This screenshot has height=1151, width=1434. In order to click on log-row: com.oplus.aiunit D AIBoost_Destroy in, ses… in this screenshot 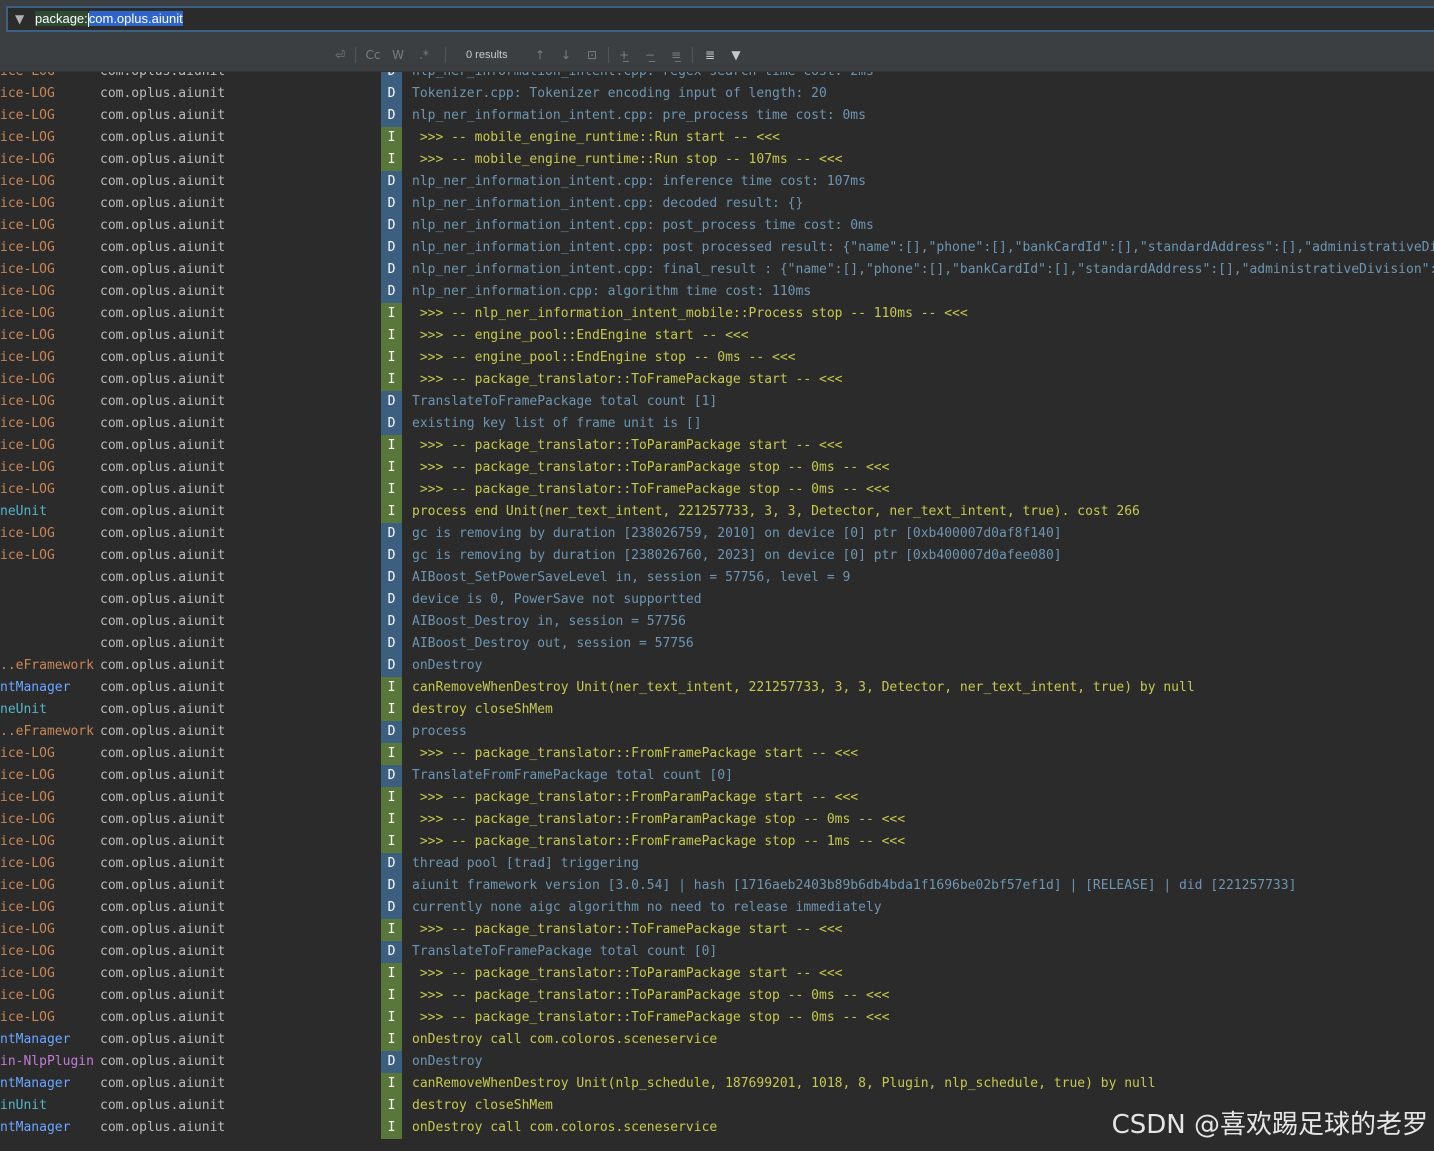, I will do `click(717, 622)`.